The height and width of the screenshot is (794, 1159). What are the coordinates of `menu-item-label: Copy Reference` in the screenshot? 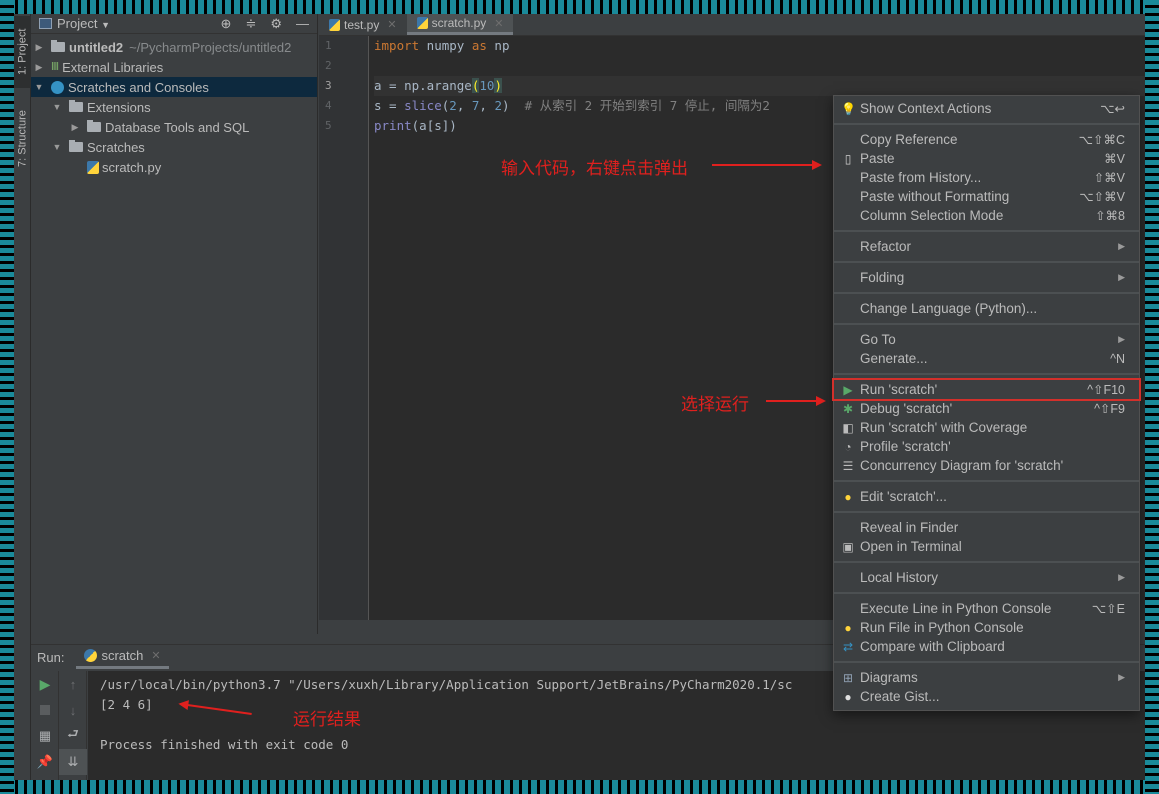 It's located at (909, 139).